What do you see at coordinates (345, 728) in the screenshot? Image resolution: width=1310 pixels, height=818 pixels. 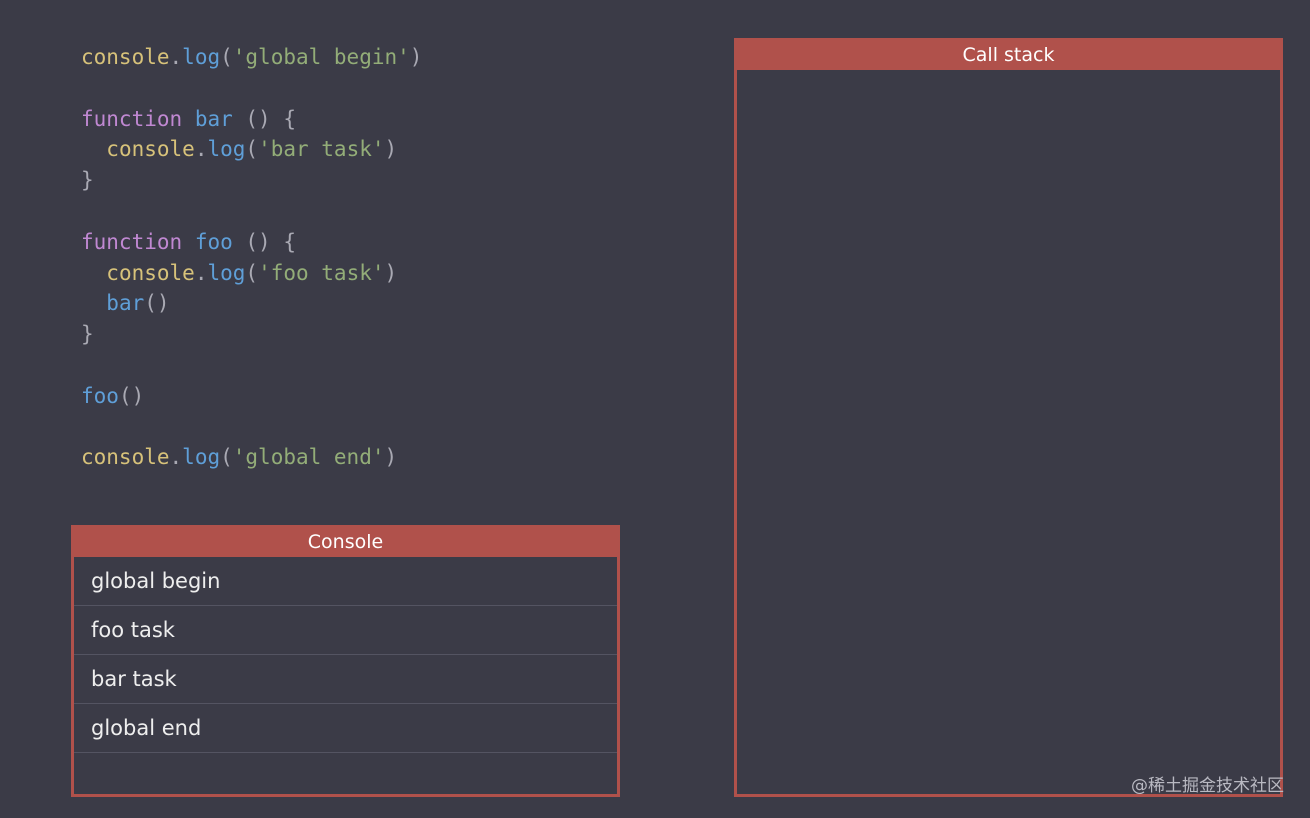 I see `console-line: global end` at bounding box center [345, 728].